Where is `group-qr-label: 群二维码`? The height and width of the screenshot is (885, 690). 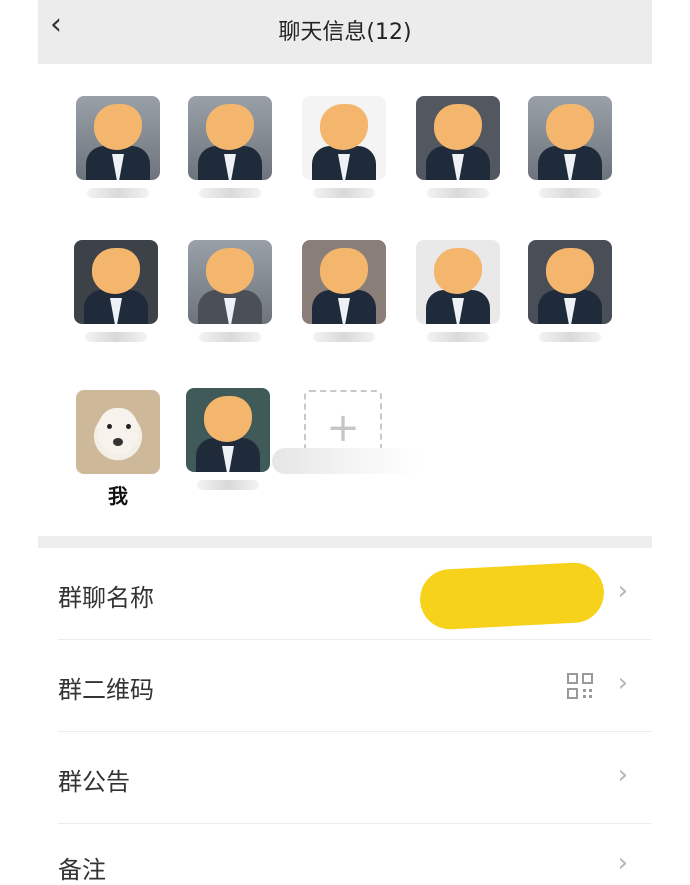
group-qr-label: 群二维码 is located at coordinates (106, 690).